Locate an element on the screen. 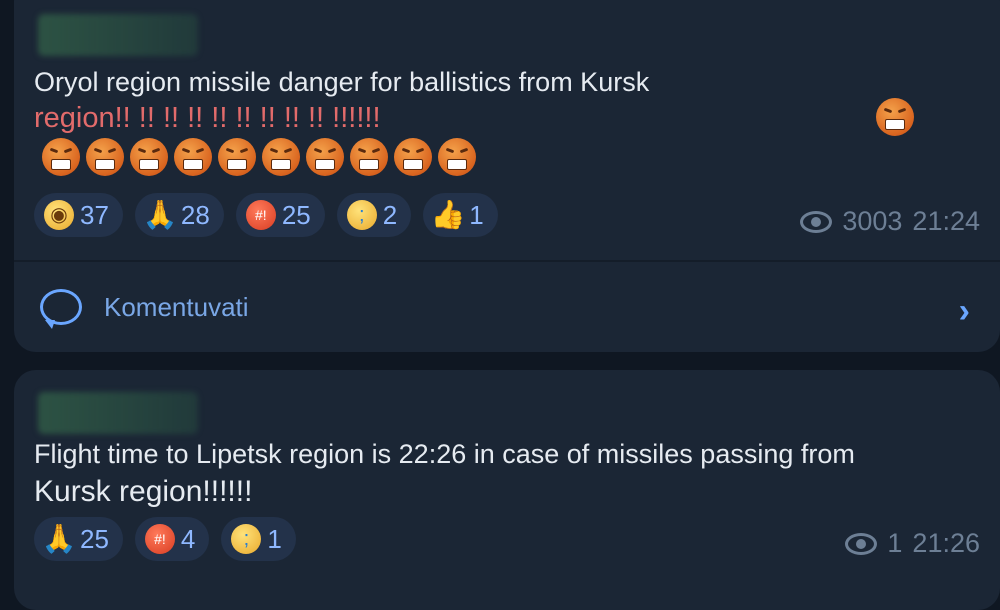  reactions-bar: 🙏 25 #! 4 ; 1 is located at coordinates (165, 539).